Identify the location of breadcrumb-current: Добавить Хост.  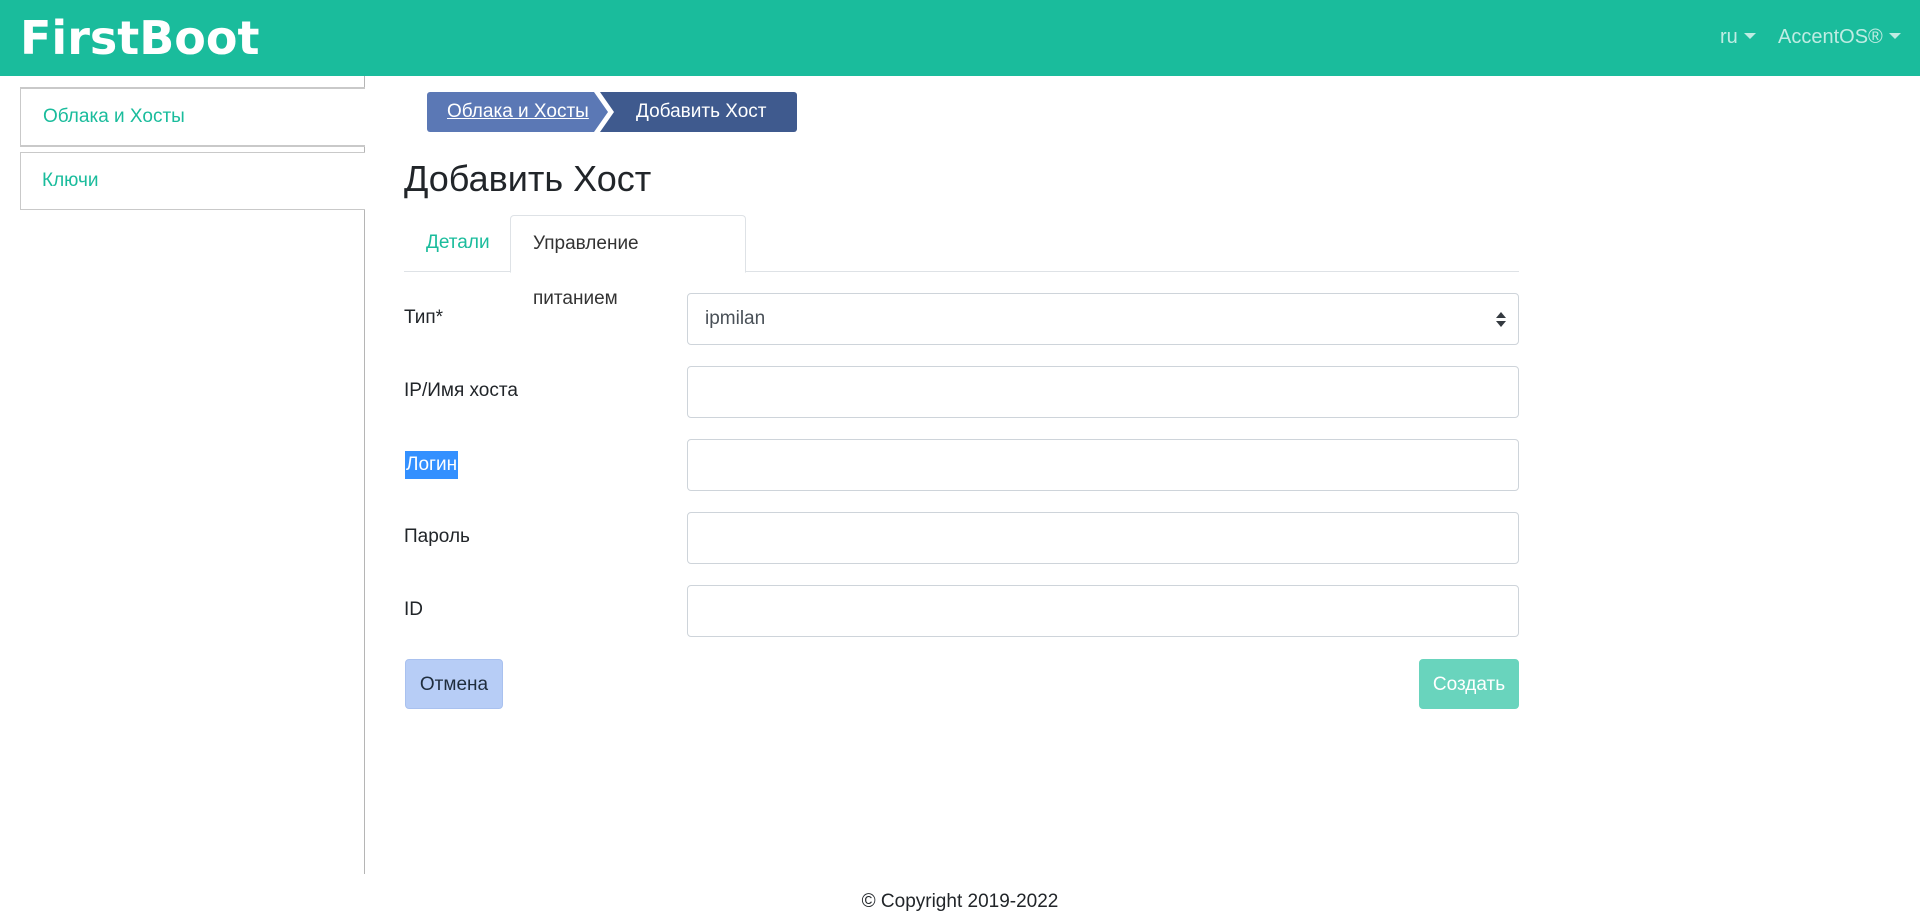
(698, 112).